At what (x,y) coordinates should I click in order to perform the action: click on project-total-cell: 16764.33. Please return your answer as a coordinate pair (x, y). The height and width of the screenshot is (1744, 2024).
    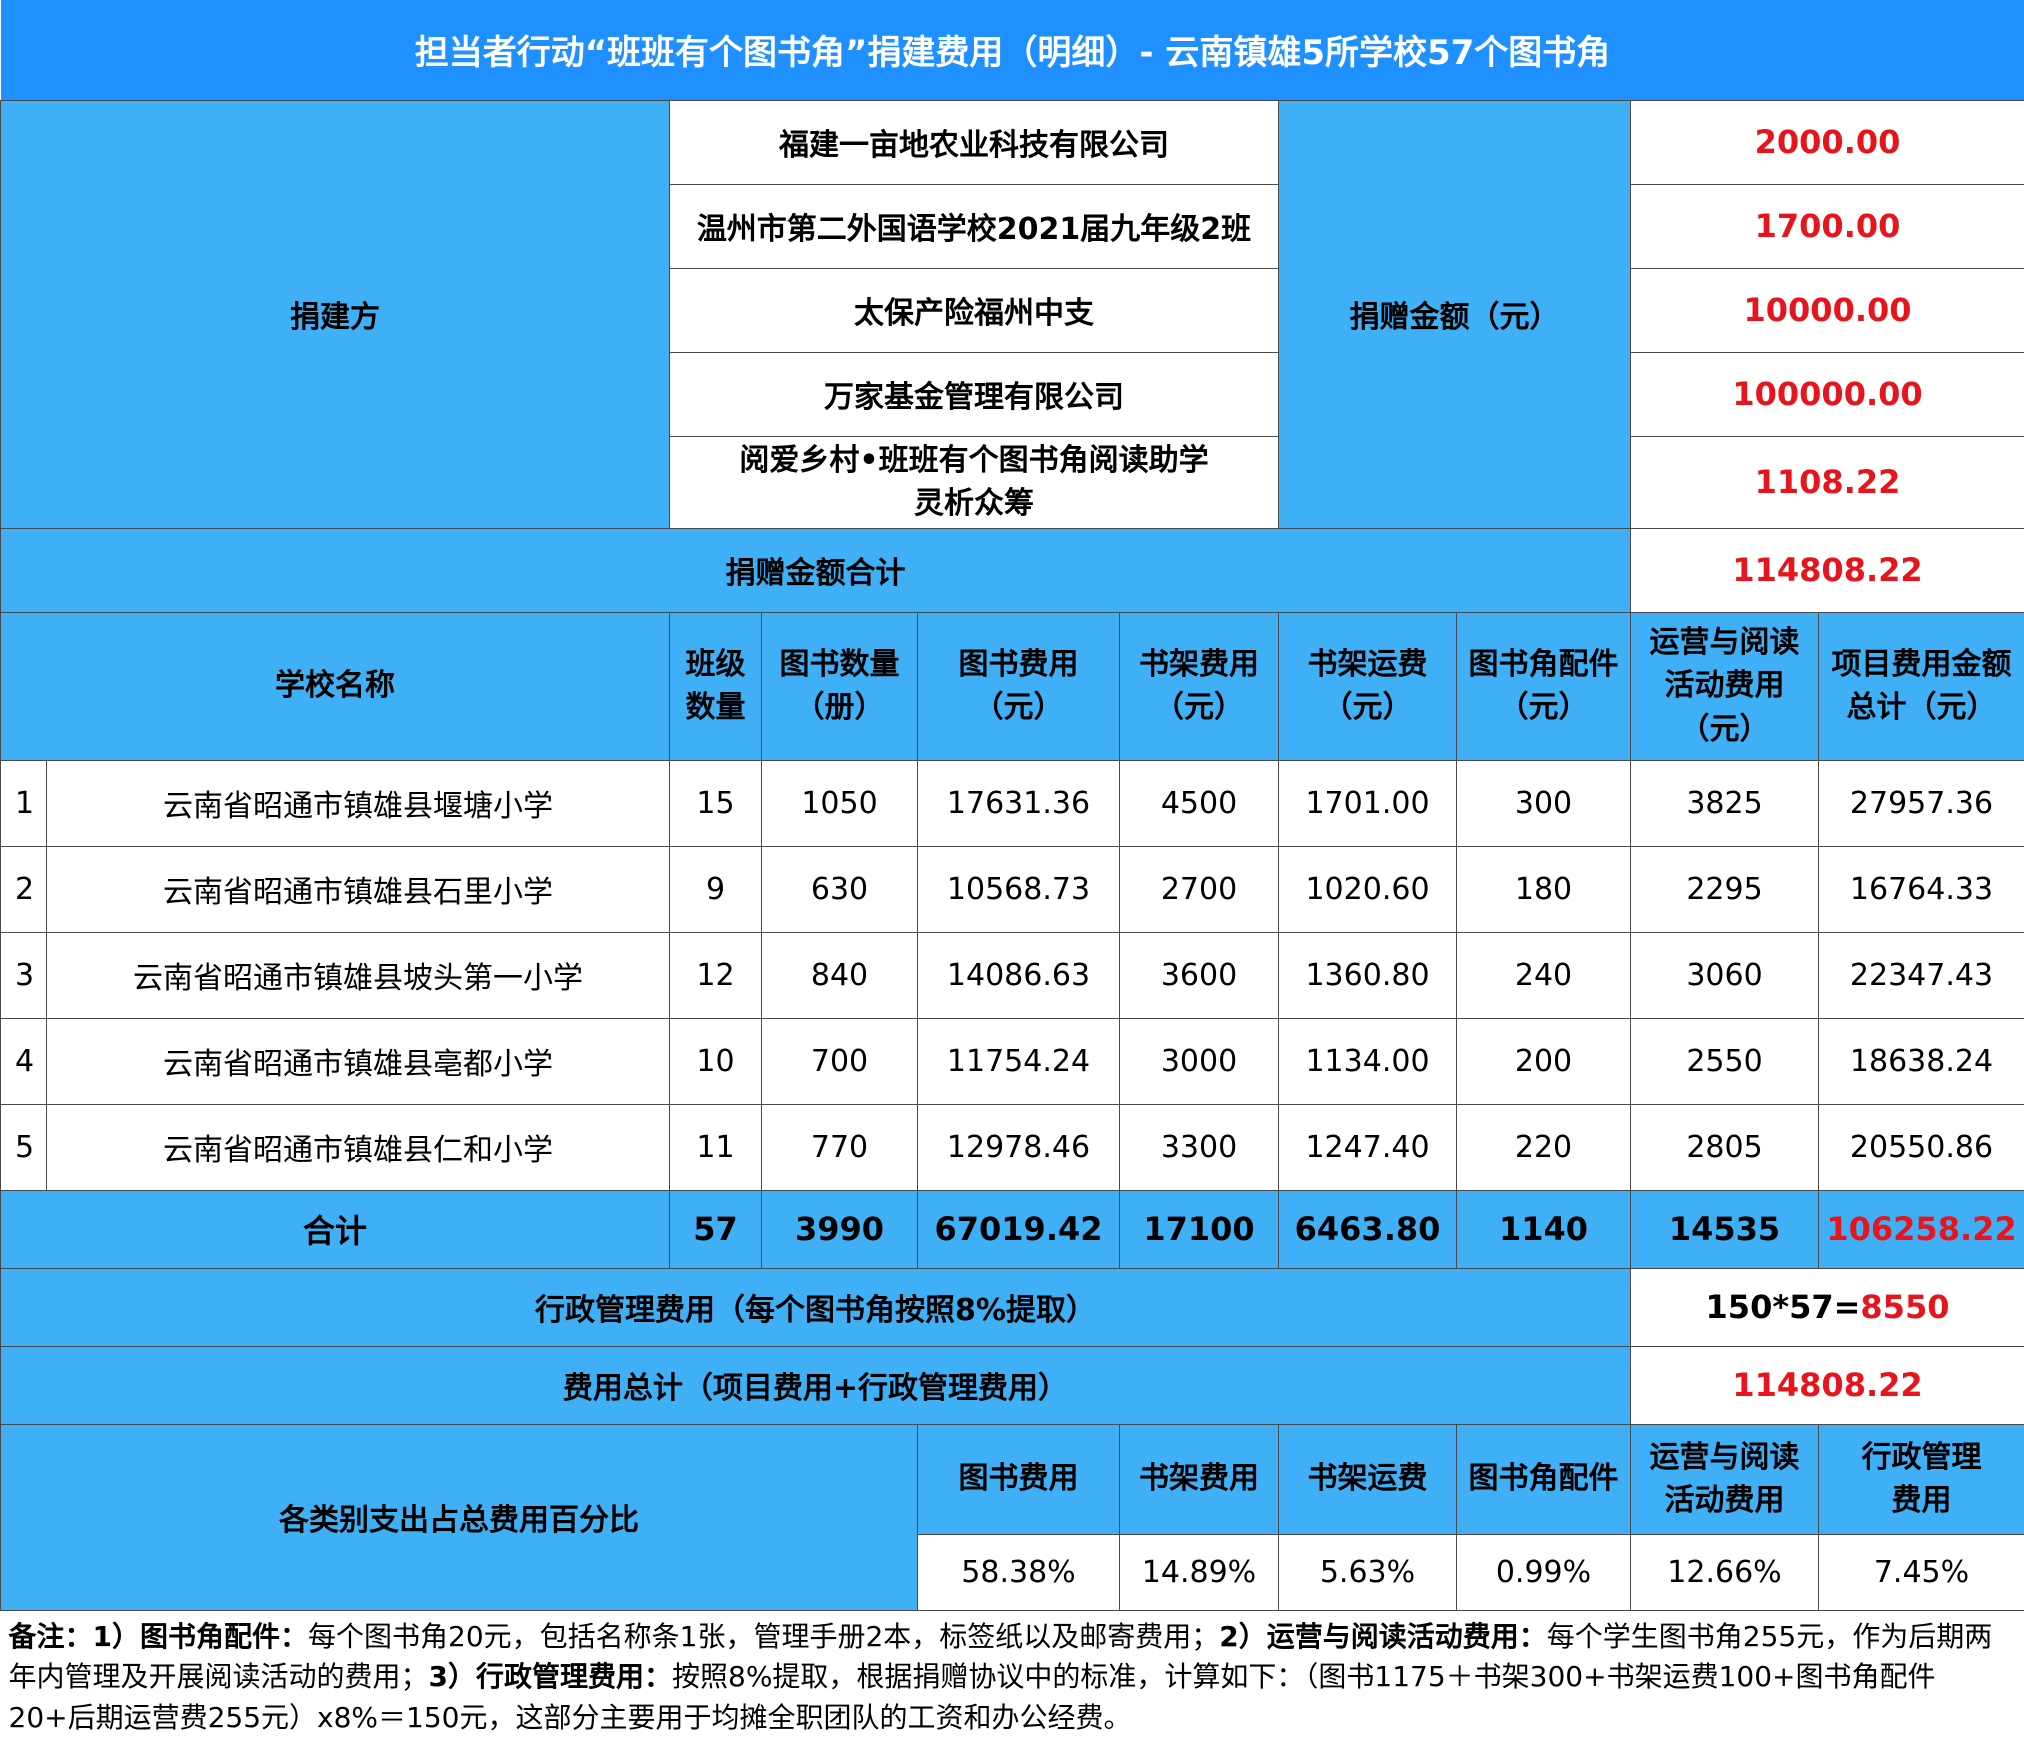
    Looking at the image, I should click on (1921, 889).